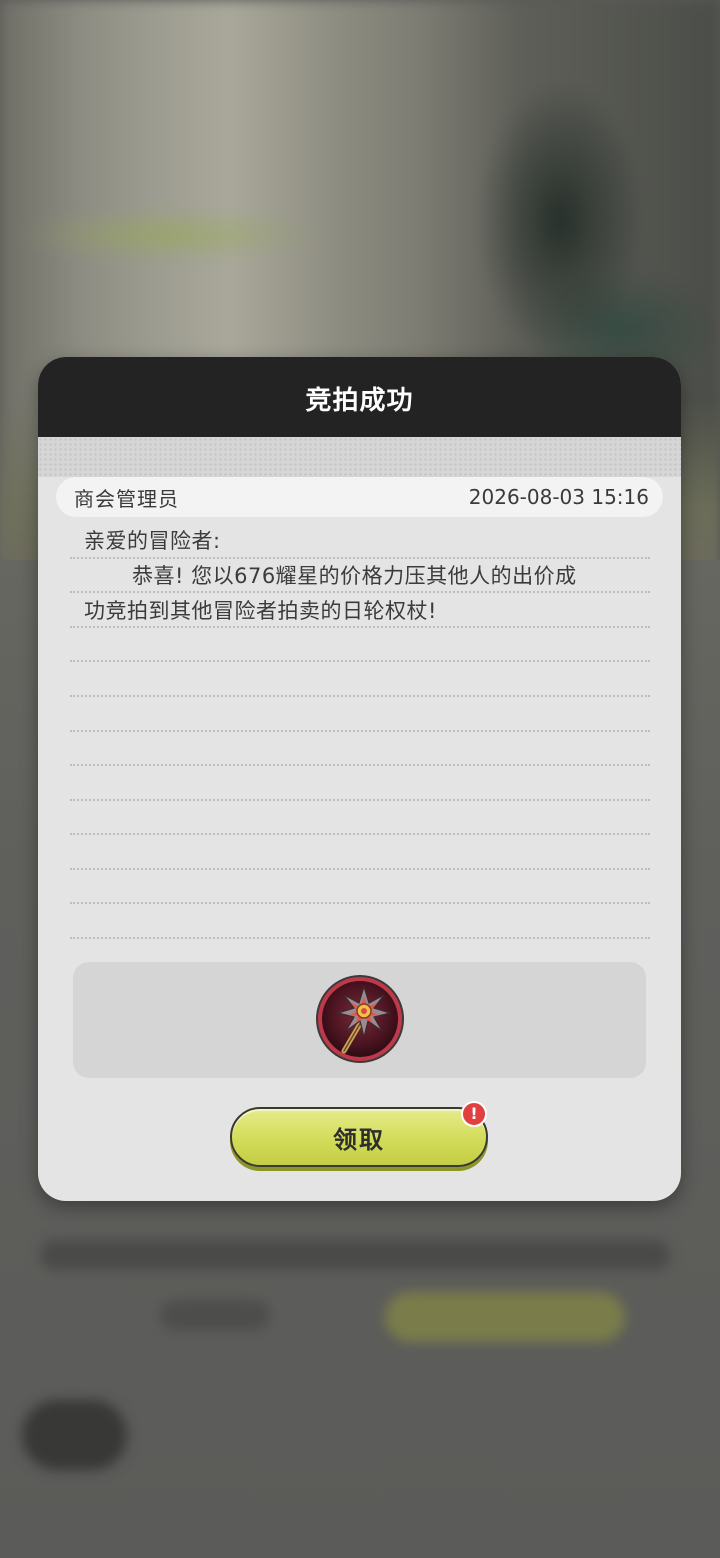 Image resolution: width=720 pixels, height=1558 pixels. Describe the element at coordinates (260, 611) in the screenshot. I see `letter-body-line-2: 功竞拍到其他冒险者拍卖的日轮权杖!` at that location.